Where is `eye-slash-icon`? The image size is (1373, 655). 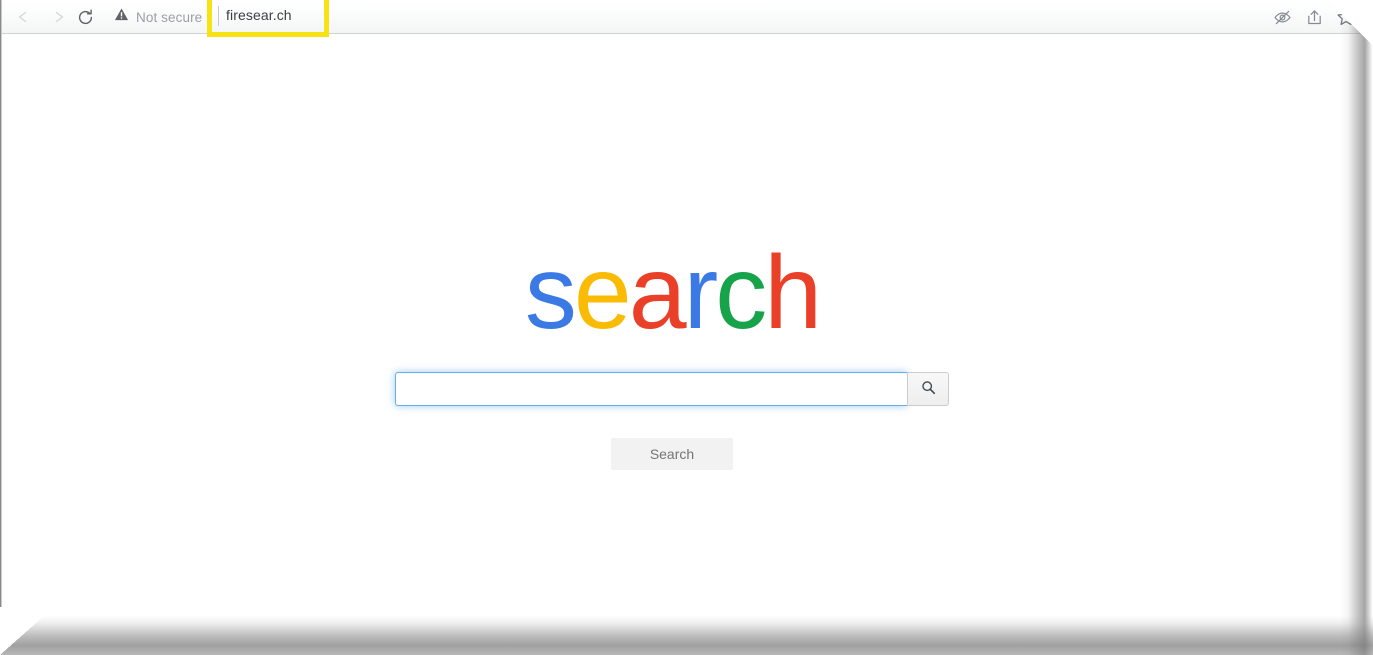
eye-slash-icon is located at coordinates (1282, 17).